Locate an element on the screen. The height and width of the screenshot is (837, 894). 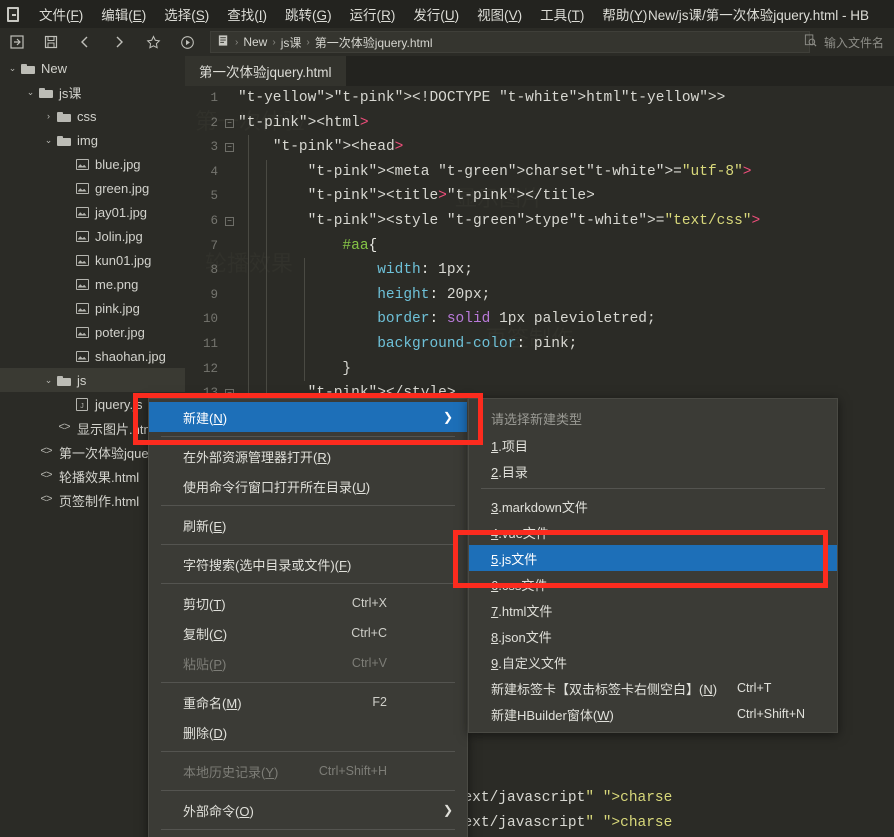
menu-item-8: 视图(V) is located at coordinates (499, 14).